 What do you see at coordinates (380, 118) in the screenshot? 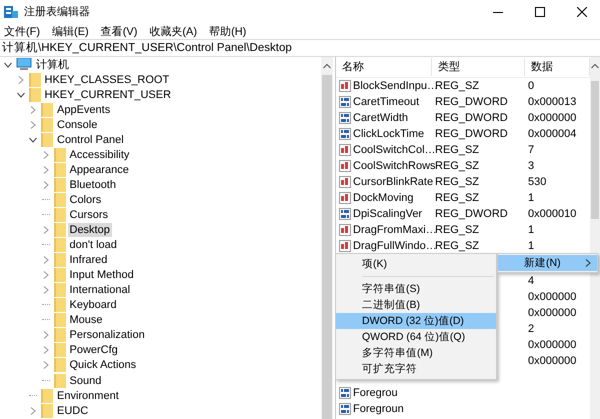
I see `value-name: CaretWidth` at bounding box center [380, 118].